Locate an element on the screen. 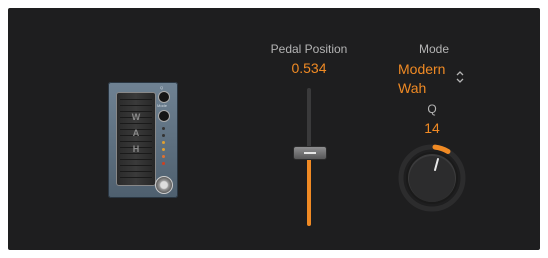 The width and height of the screenshot is (548, 258). pedal-q-label: Q is located at coordinates (162, 87).